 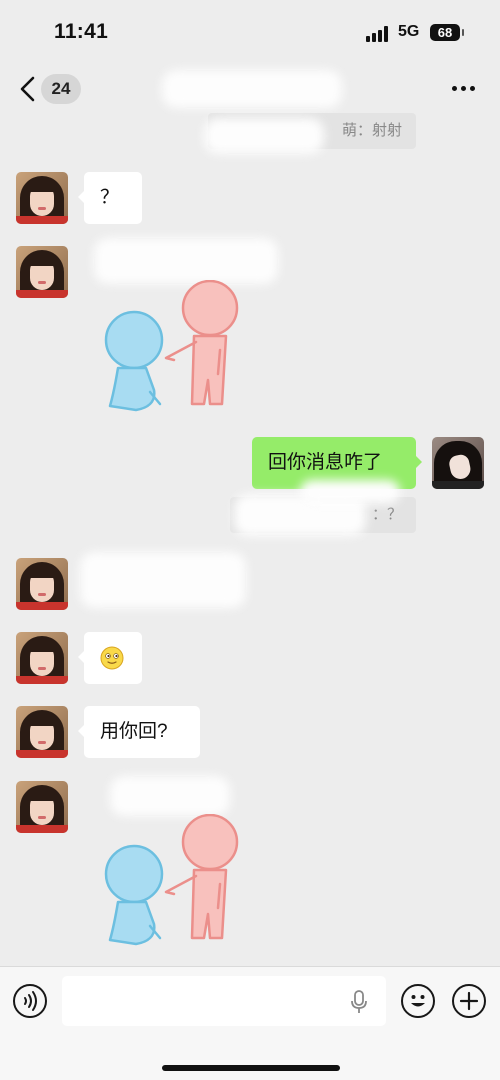 What do you see at coordinates (61, 89) in the screenshot?
I see `unread-count-badge: 24` at bounding box center [61, 89].